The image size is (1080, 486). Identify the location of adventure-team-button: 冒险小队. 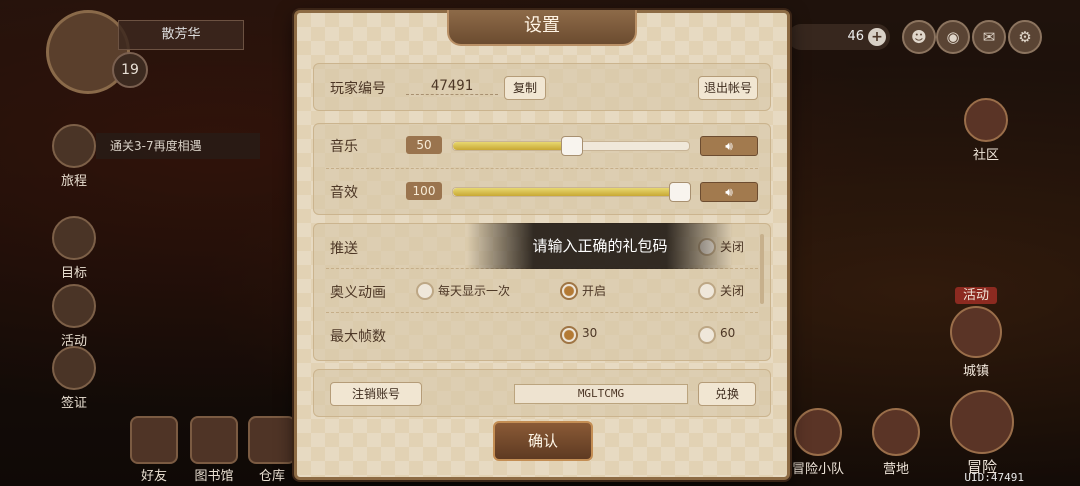
(818, 442).